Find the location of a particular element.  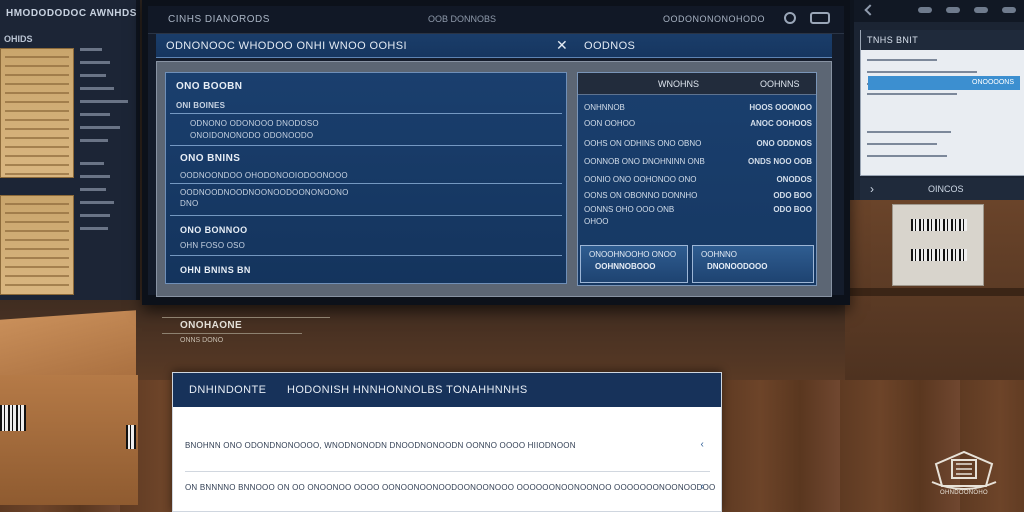

detail-line: OODNOODNOODNOONOODOONONOONO is located at coordinates (264, 192).